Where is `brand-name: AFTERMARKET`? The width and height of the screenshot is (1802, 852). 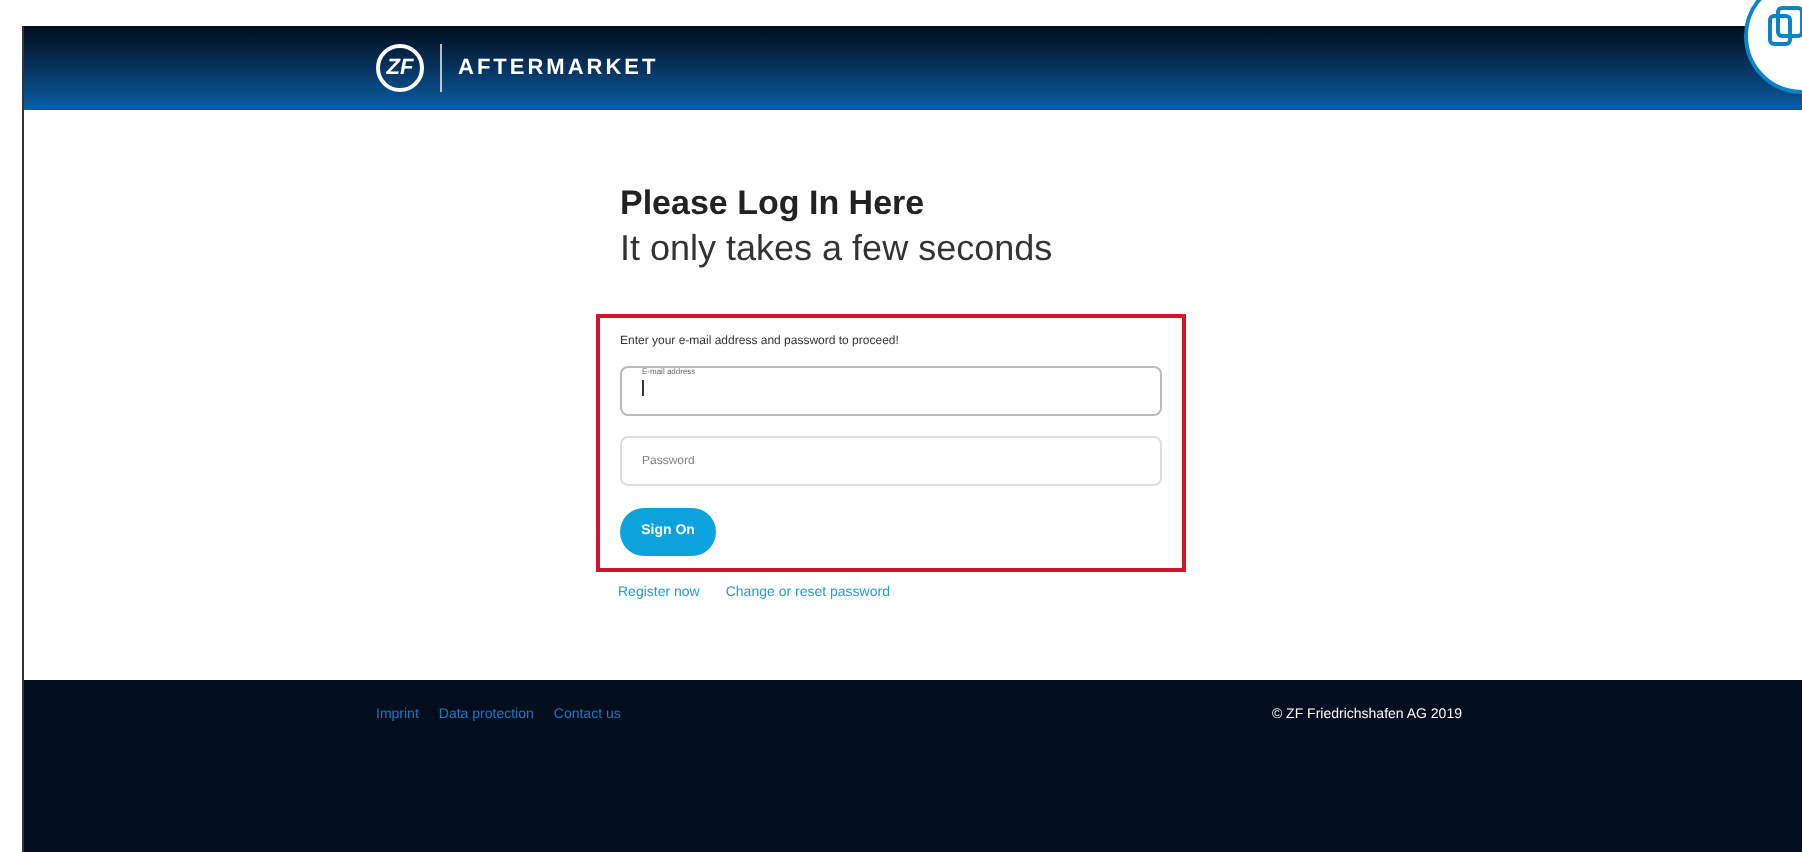 brand-name: AFTERMARKET is located at coordinates (558, 68).